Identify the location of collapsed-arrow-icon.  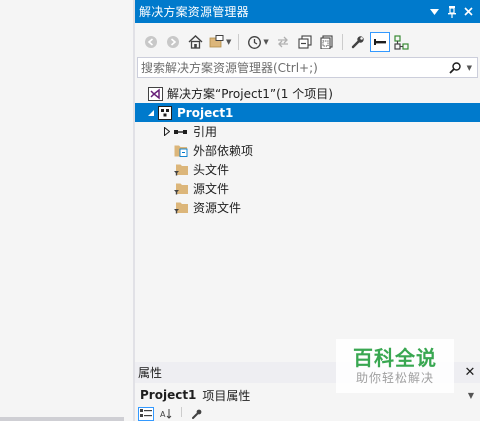
(167, 131).